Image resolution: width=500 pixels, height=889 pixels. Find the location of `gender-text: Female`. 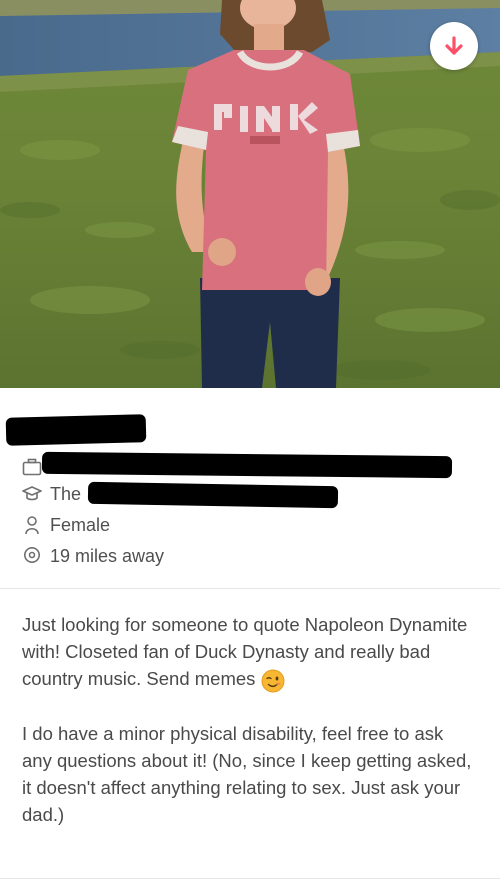

gender-text: Female is located at coordinates (80, 524).